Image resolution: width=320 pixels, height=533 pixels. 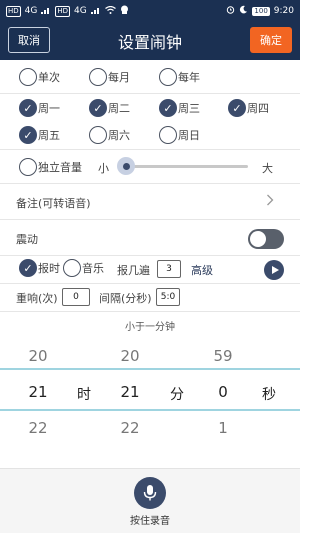 I want to click on second-next: 1, so click(x=223, y=428).